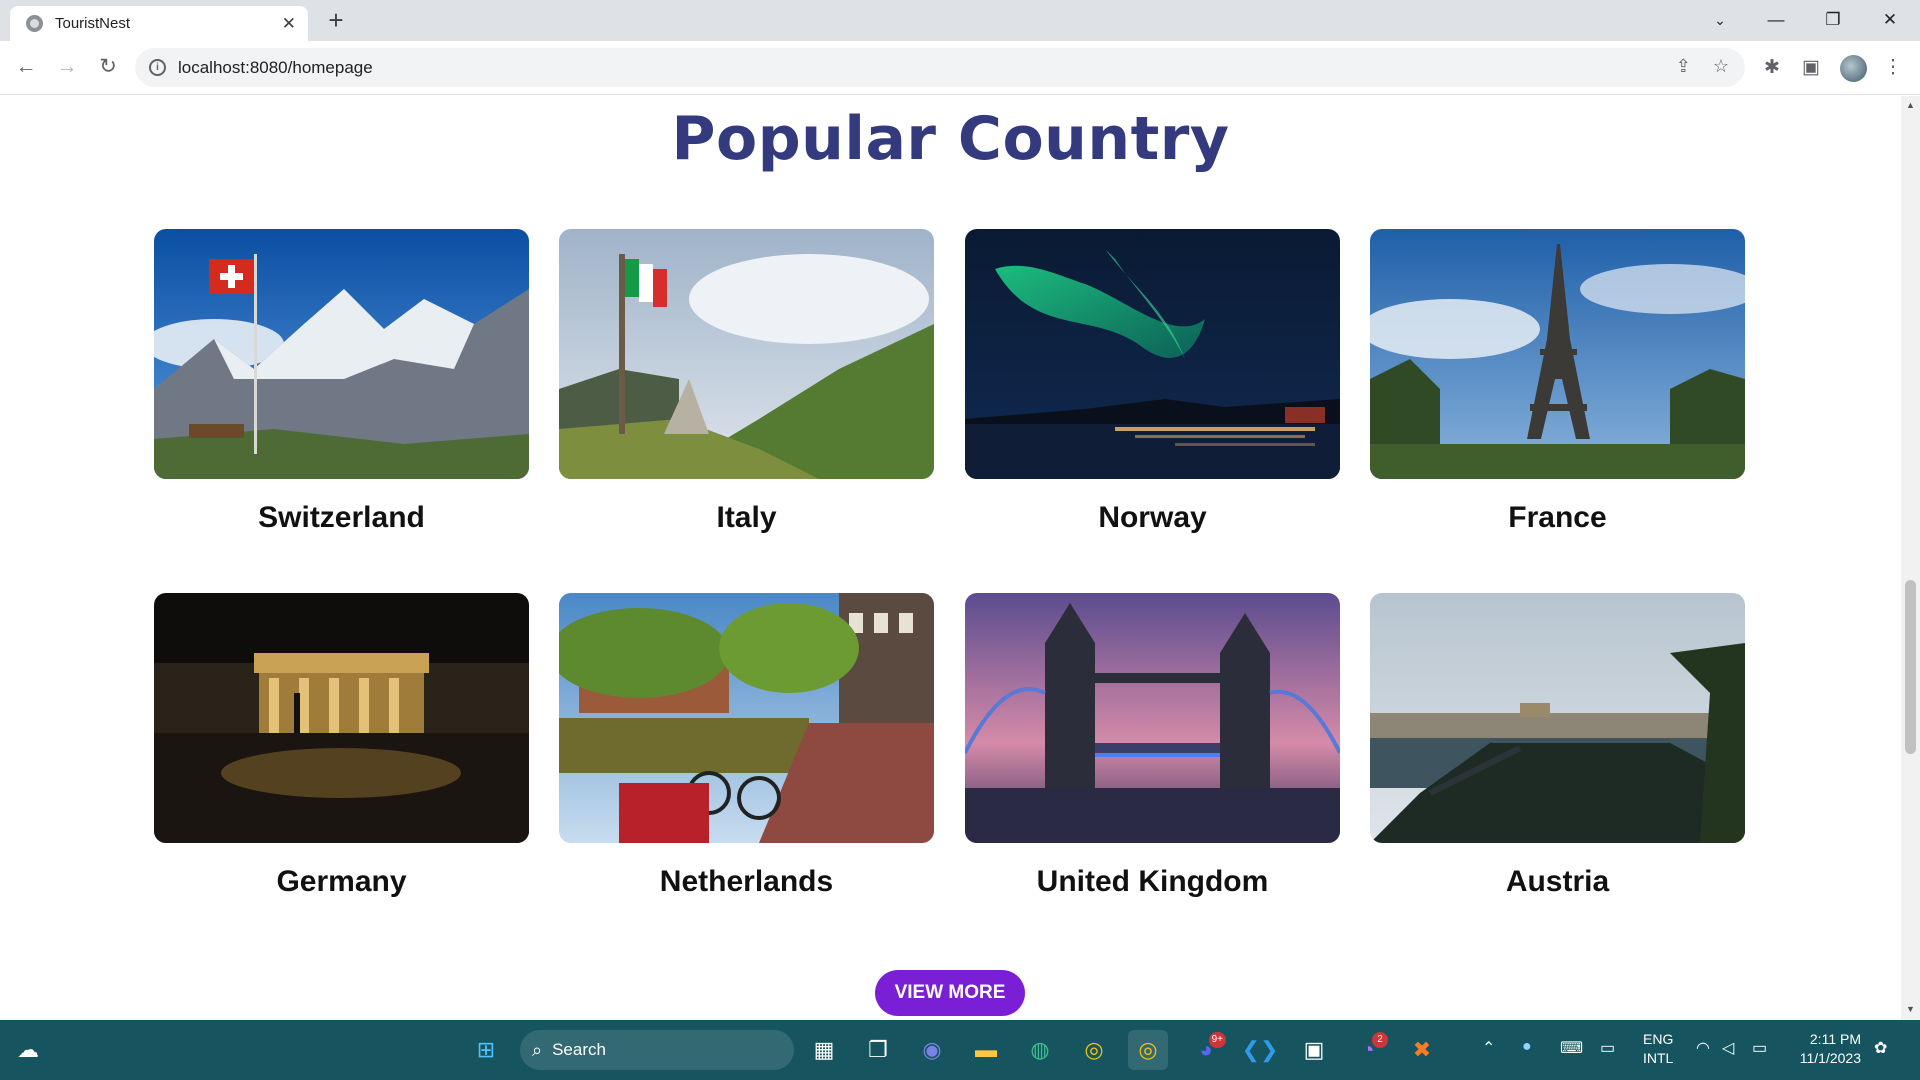 The image size is (1920, 1080). Describe the element at coordinates (950, 993) in the screenshot. I see `view-more-button: VIEW MORE` at that location.